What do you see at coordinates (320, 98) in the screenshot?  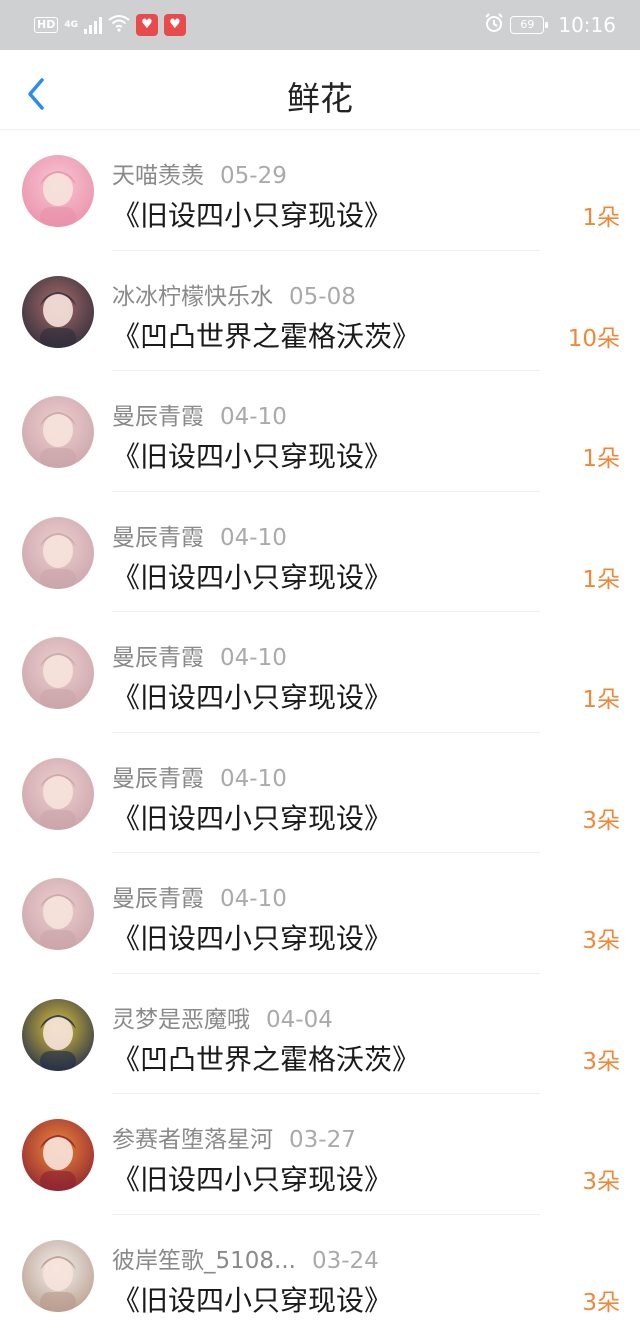 I see `page-title: 鲜花` at bounding box center [320, 98].